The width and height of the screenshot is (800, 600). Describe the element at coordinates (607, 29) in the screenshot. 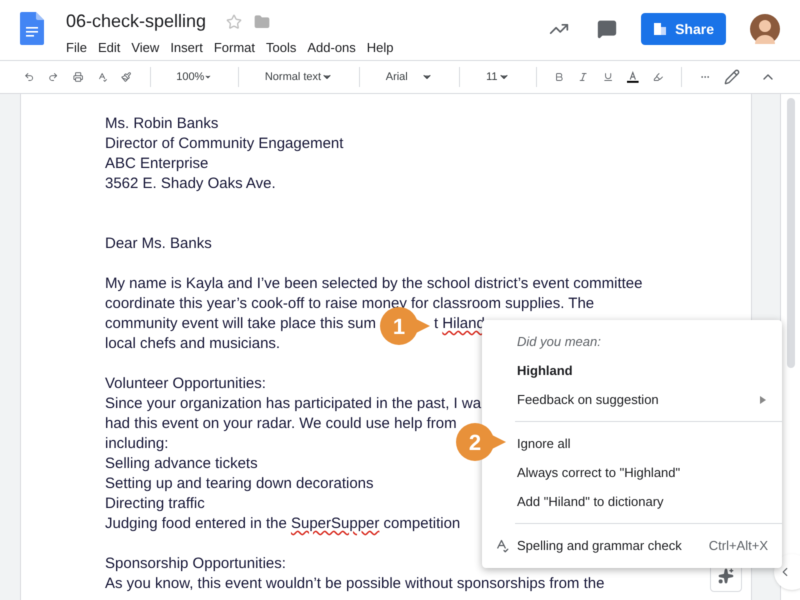

I see `comments-icon` at that location.